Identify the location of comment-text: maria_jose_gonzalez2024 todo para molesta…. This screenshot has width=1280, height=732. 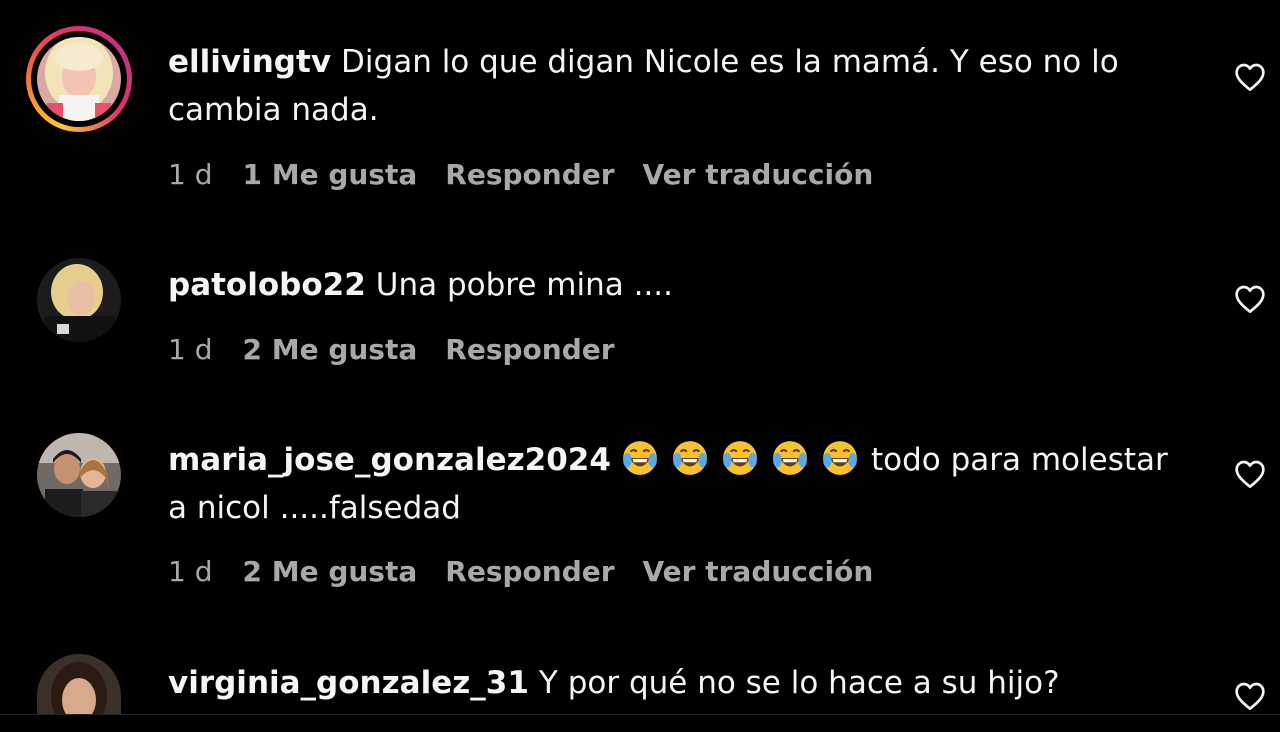
(678, 484).